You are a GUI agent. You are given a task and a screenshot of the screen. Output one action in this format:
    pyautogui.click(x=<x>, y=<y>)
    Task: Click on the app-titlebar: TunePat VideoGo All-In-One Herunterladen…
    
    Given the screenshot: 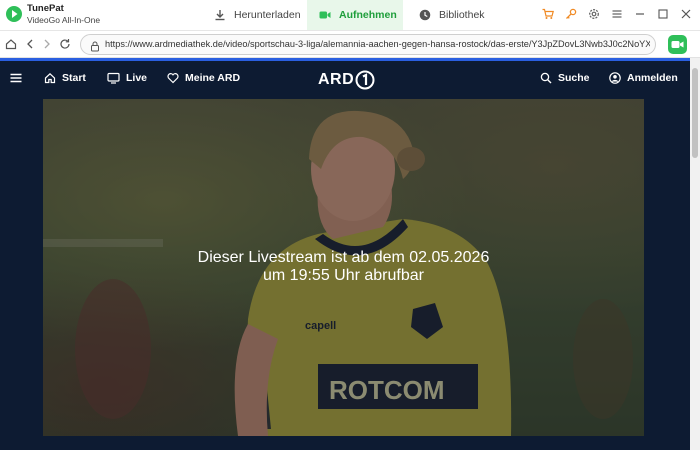 What is the action you would take?
    pyautogui.click(x=350, y=15)
    